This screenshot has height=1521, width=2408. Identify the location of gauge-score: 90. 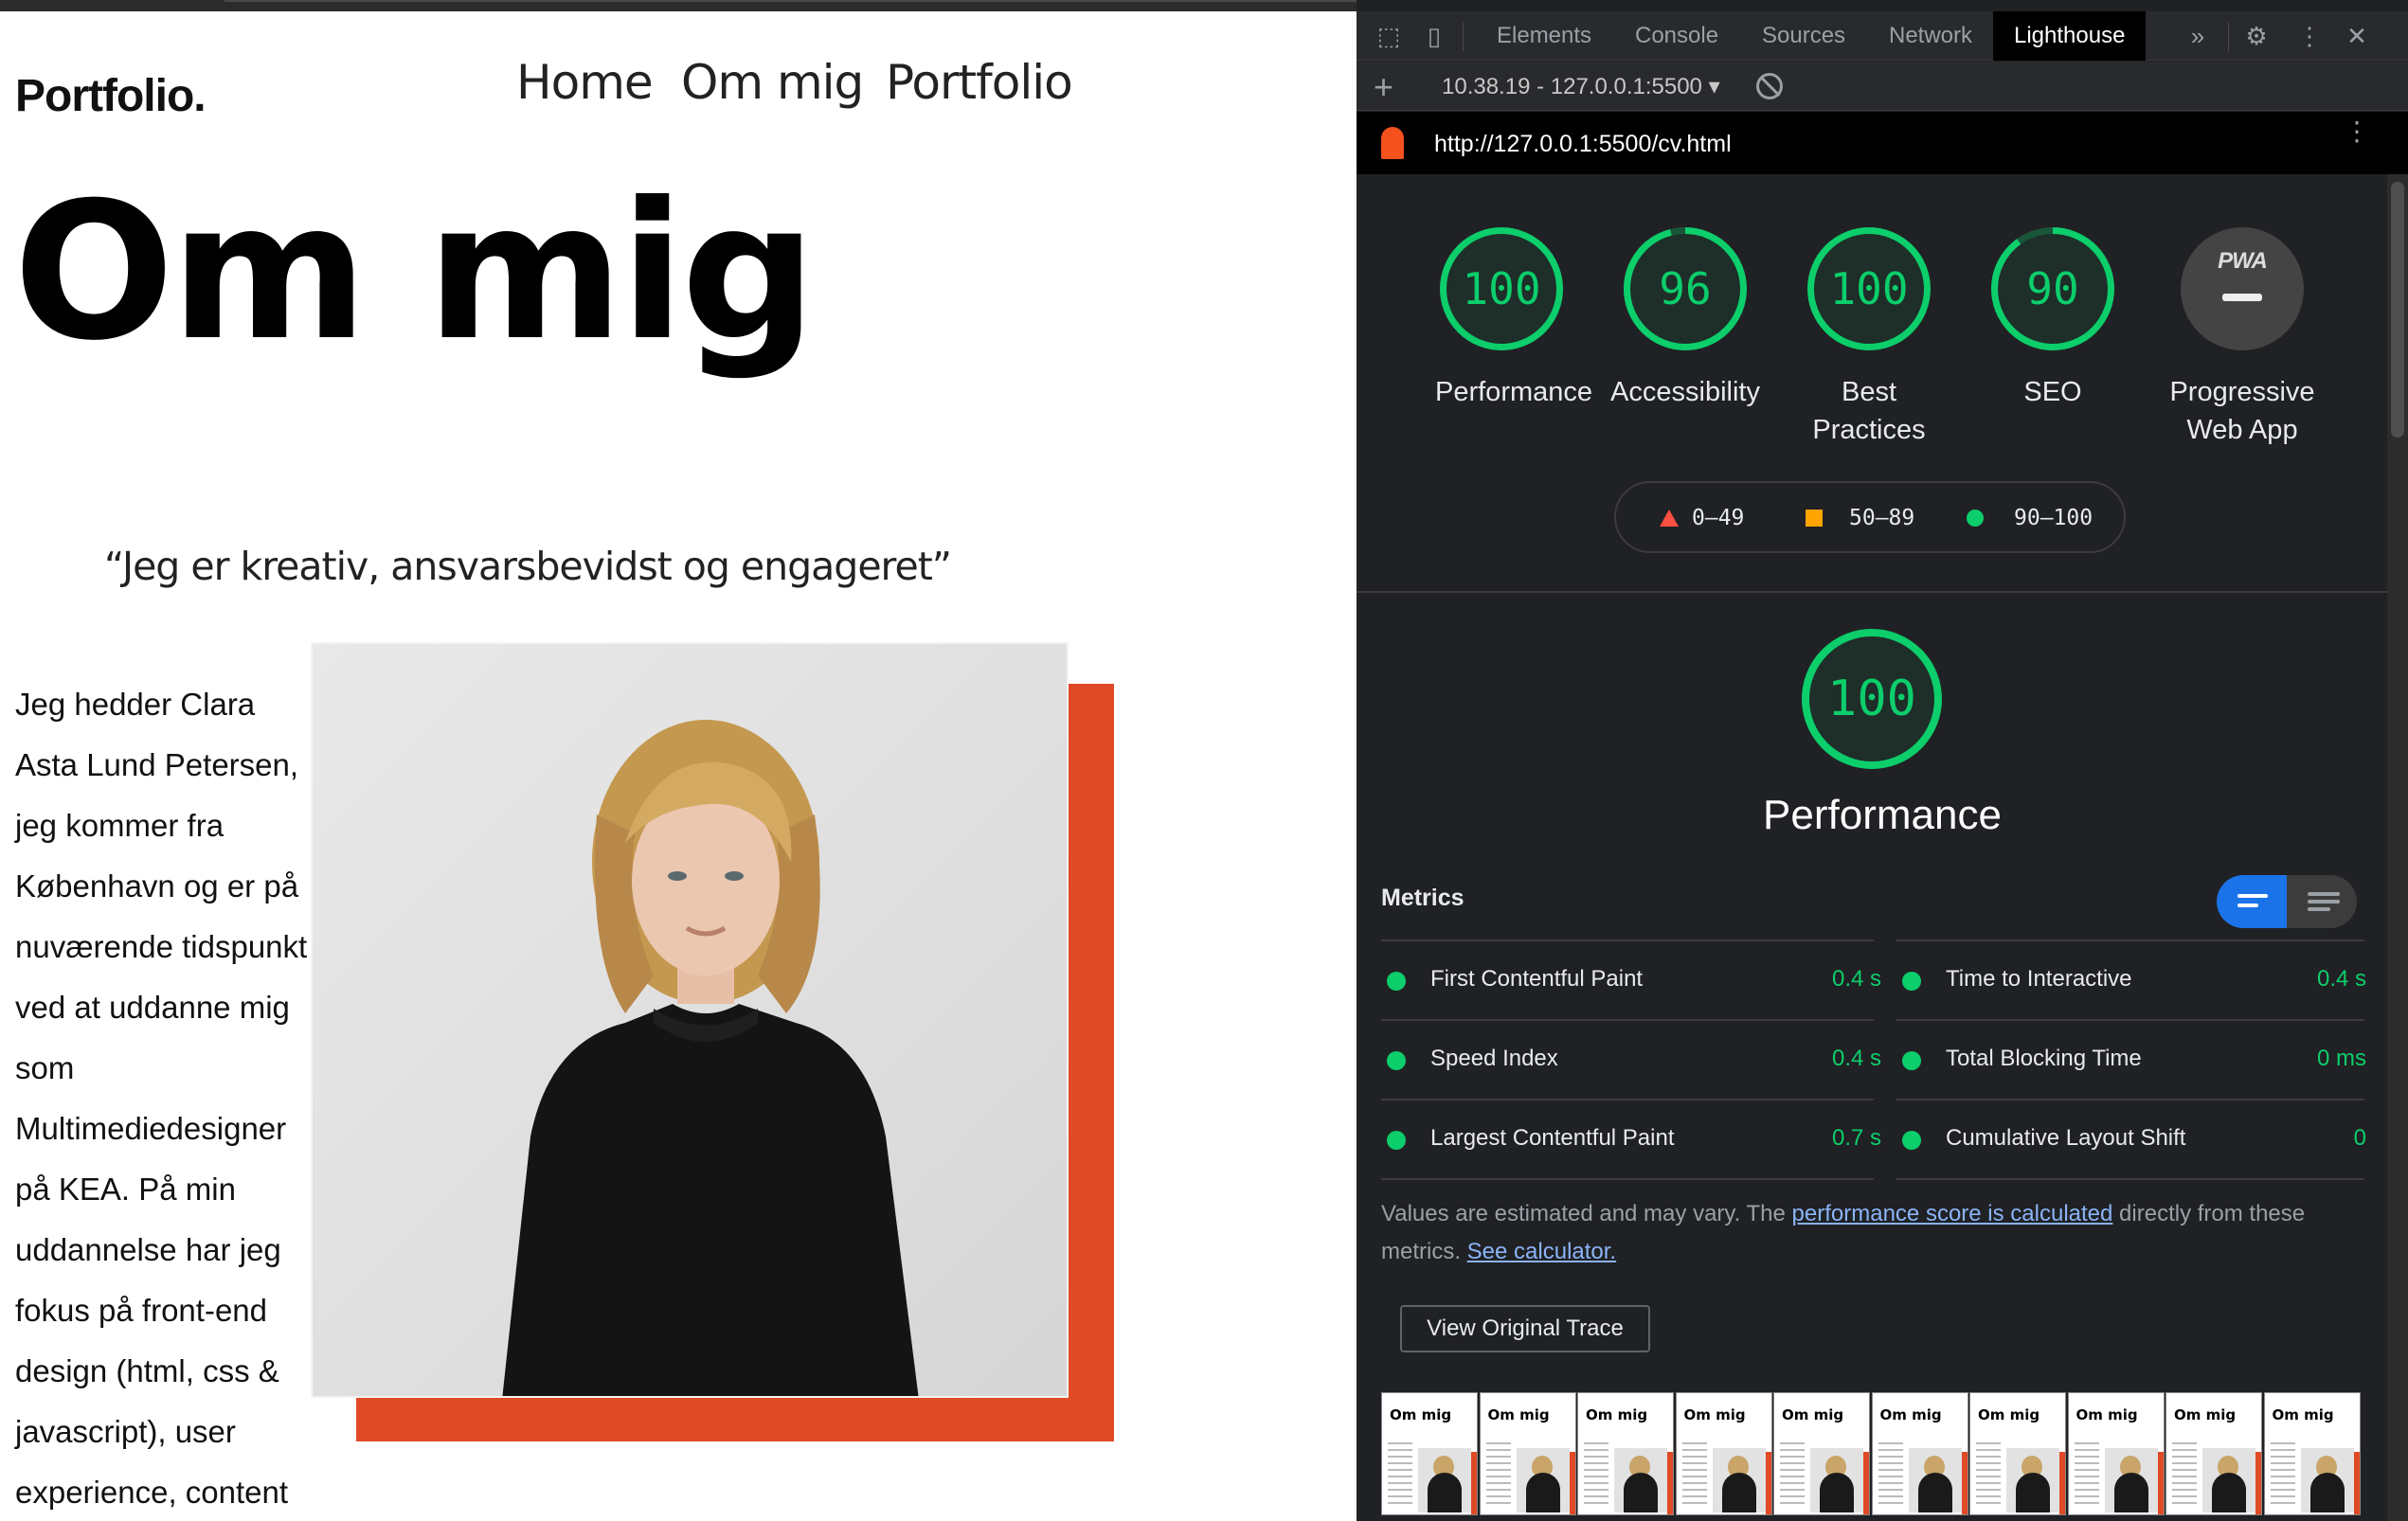
(2052, 288).